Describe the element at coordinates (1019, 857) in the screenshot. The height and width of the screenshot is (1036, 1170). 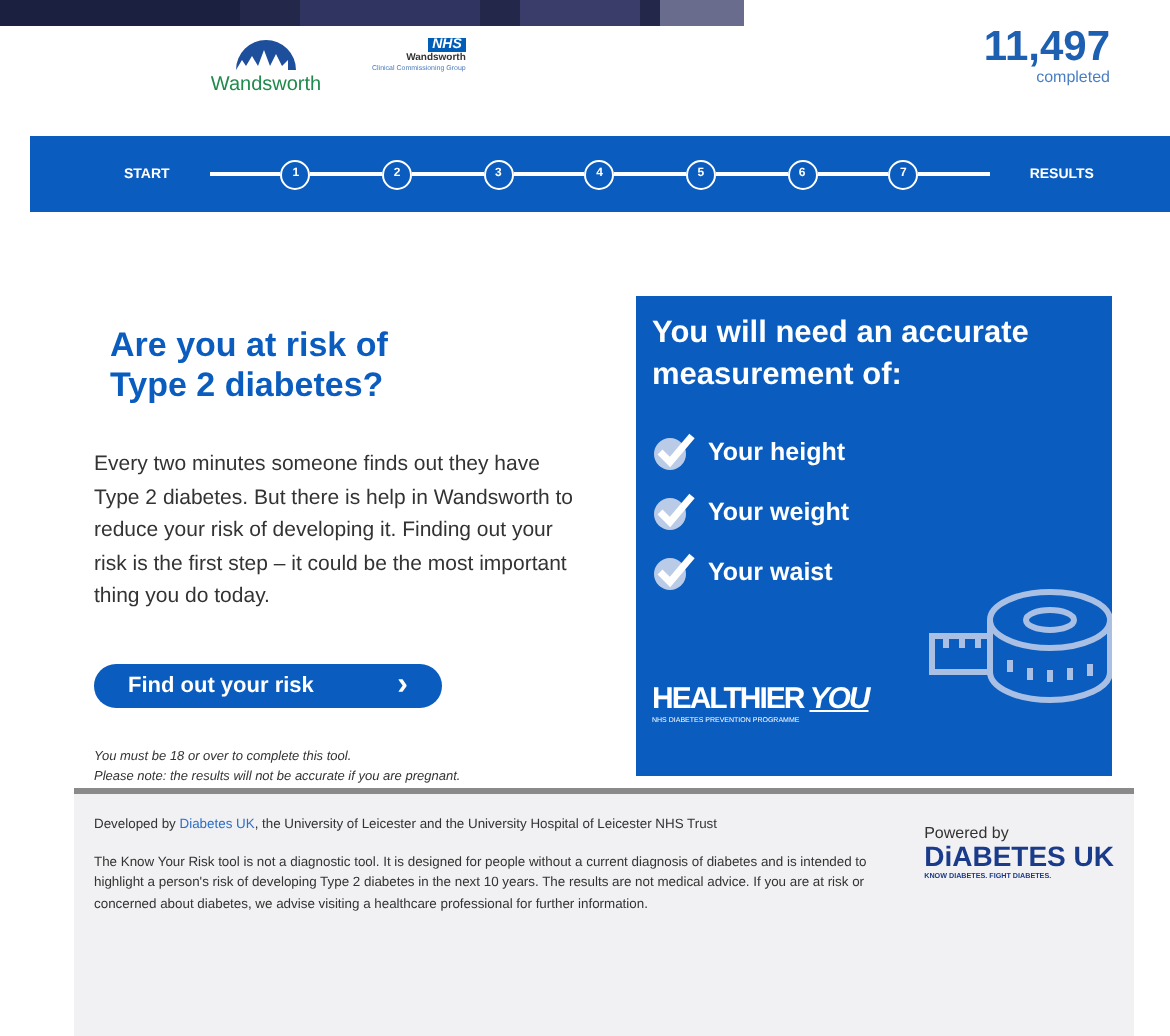
I see `diabetes-uk-logo-text: DiABETES UK` at that location.